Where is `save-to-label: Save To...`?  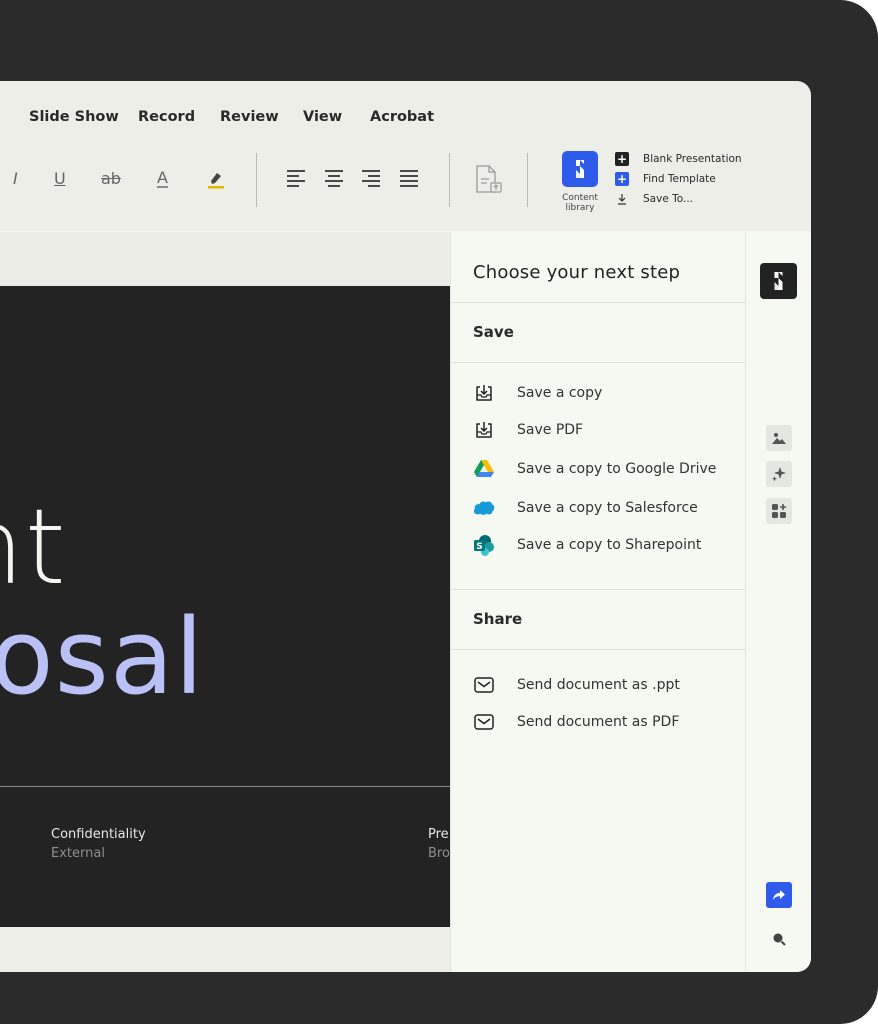
save-to-label: Save To... is located at coordinates (668, 199).